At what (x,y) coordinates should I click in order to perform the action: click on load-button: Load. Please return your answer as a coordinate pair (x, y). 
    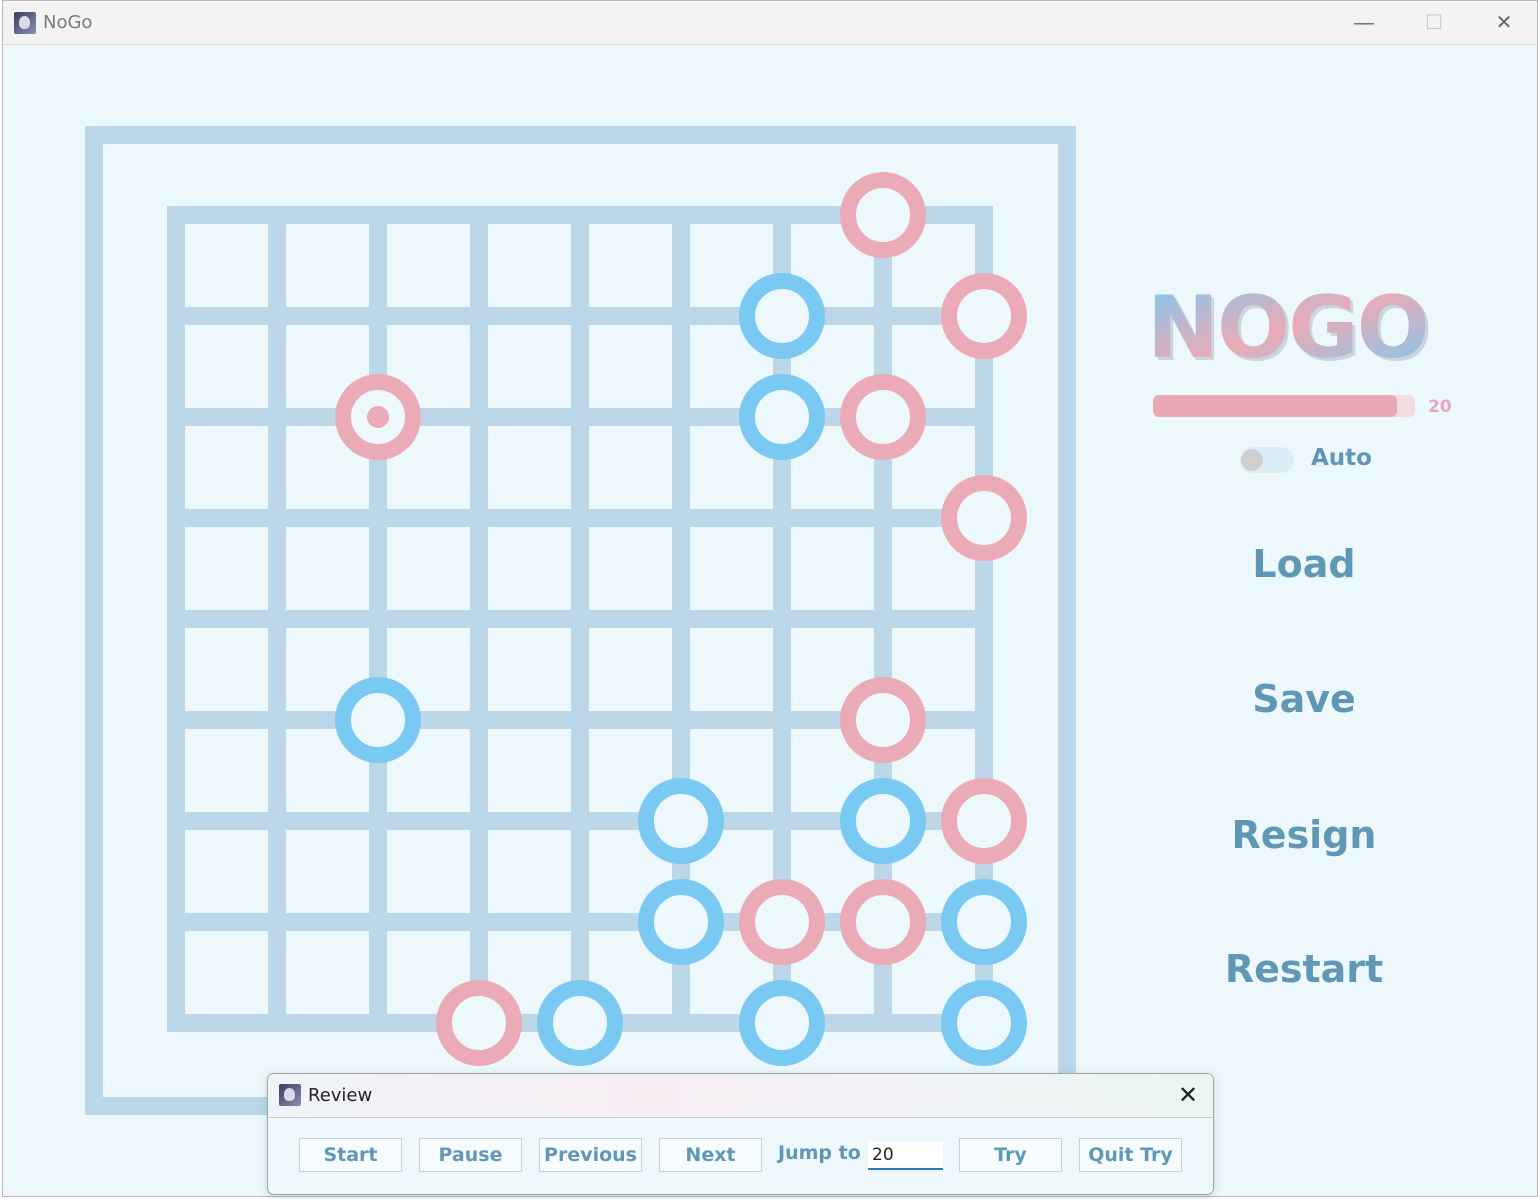
    Looking at the image, I should click on (1304, 564).